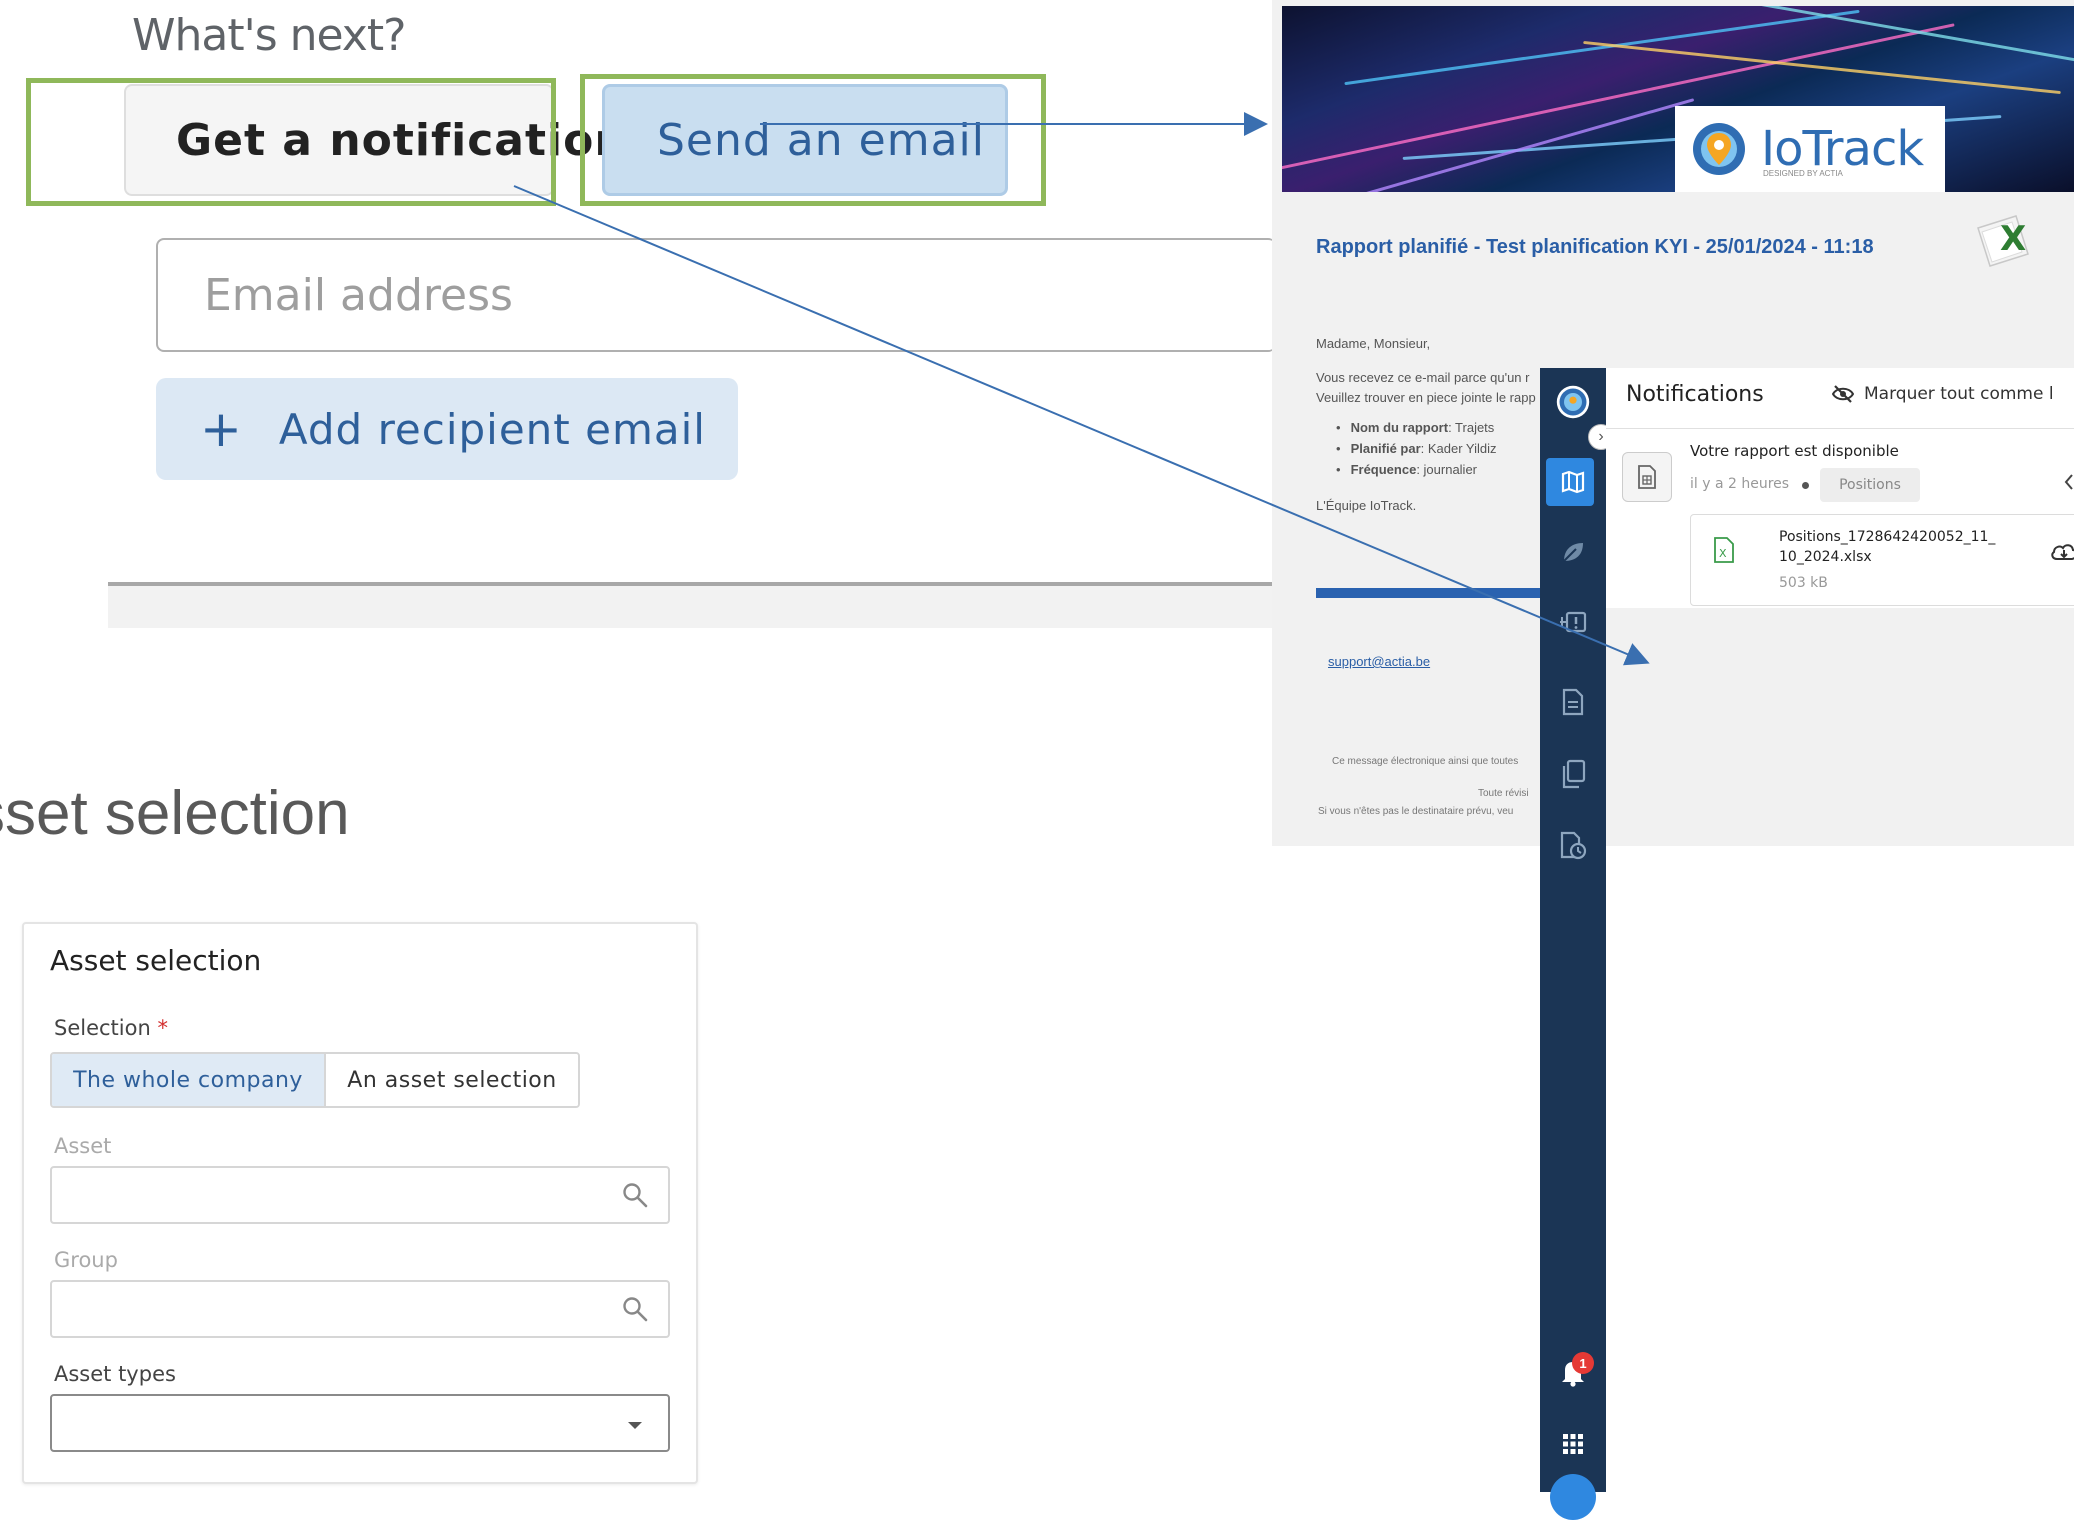 The image size is (2074, 1520). I want to click on report-icon, so click(1573, 702).